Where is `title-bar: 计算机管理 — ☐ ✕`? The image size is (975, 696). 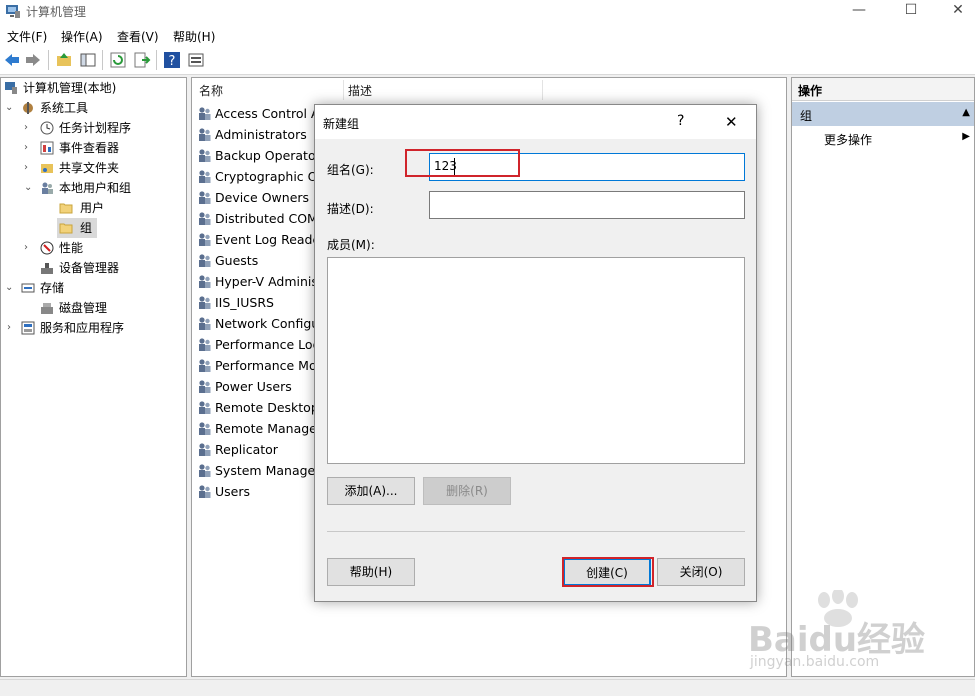 title-bar: 计算机管理 — ☐ ✕ is located at coordinates (487, 12).